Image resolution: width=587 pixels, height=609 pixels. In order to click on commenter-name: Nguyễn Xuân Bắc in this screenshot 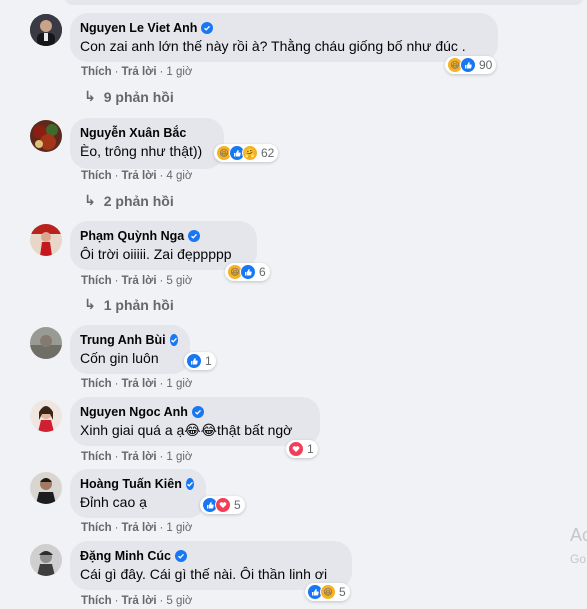, I will do `click(133, 133)`.